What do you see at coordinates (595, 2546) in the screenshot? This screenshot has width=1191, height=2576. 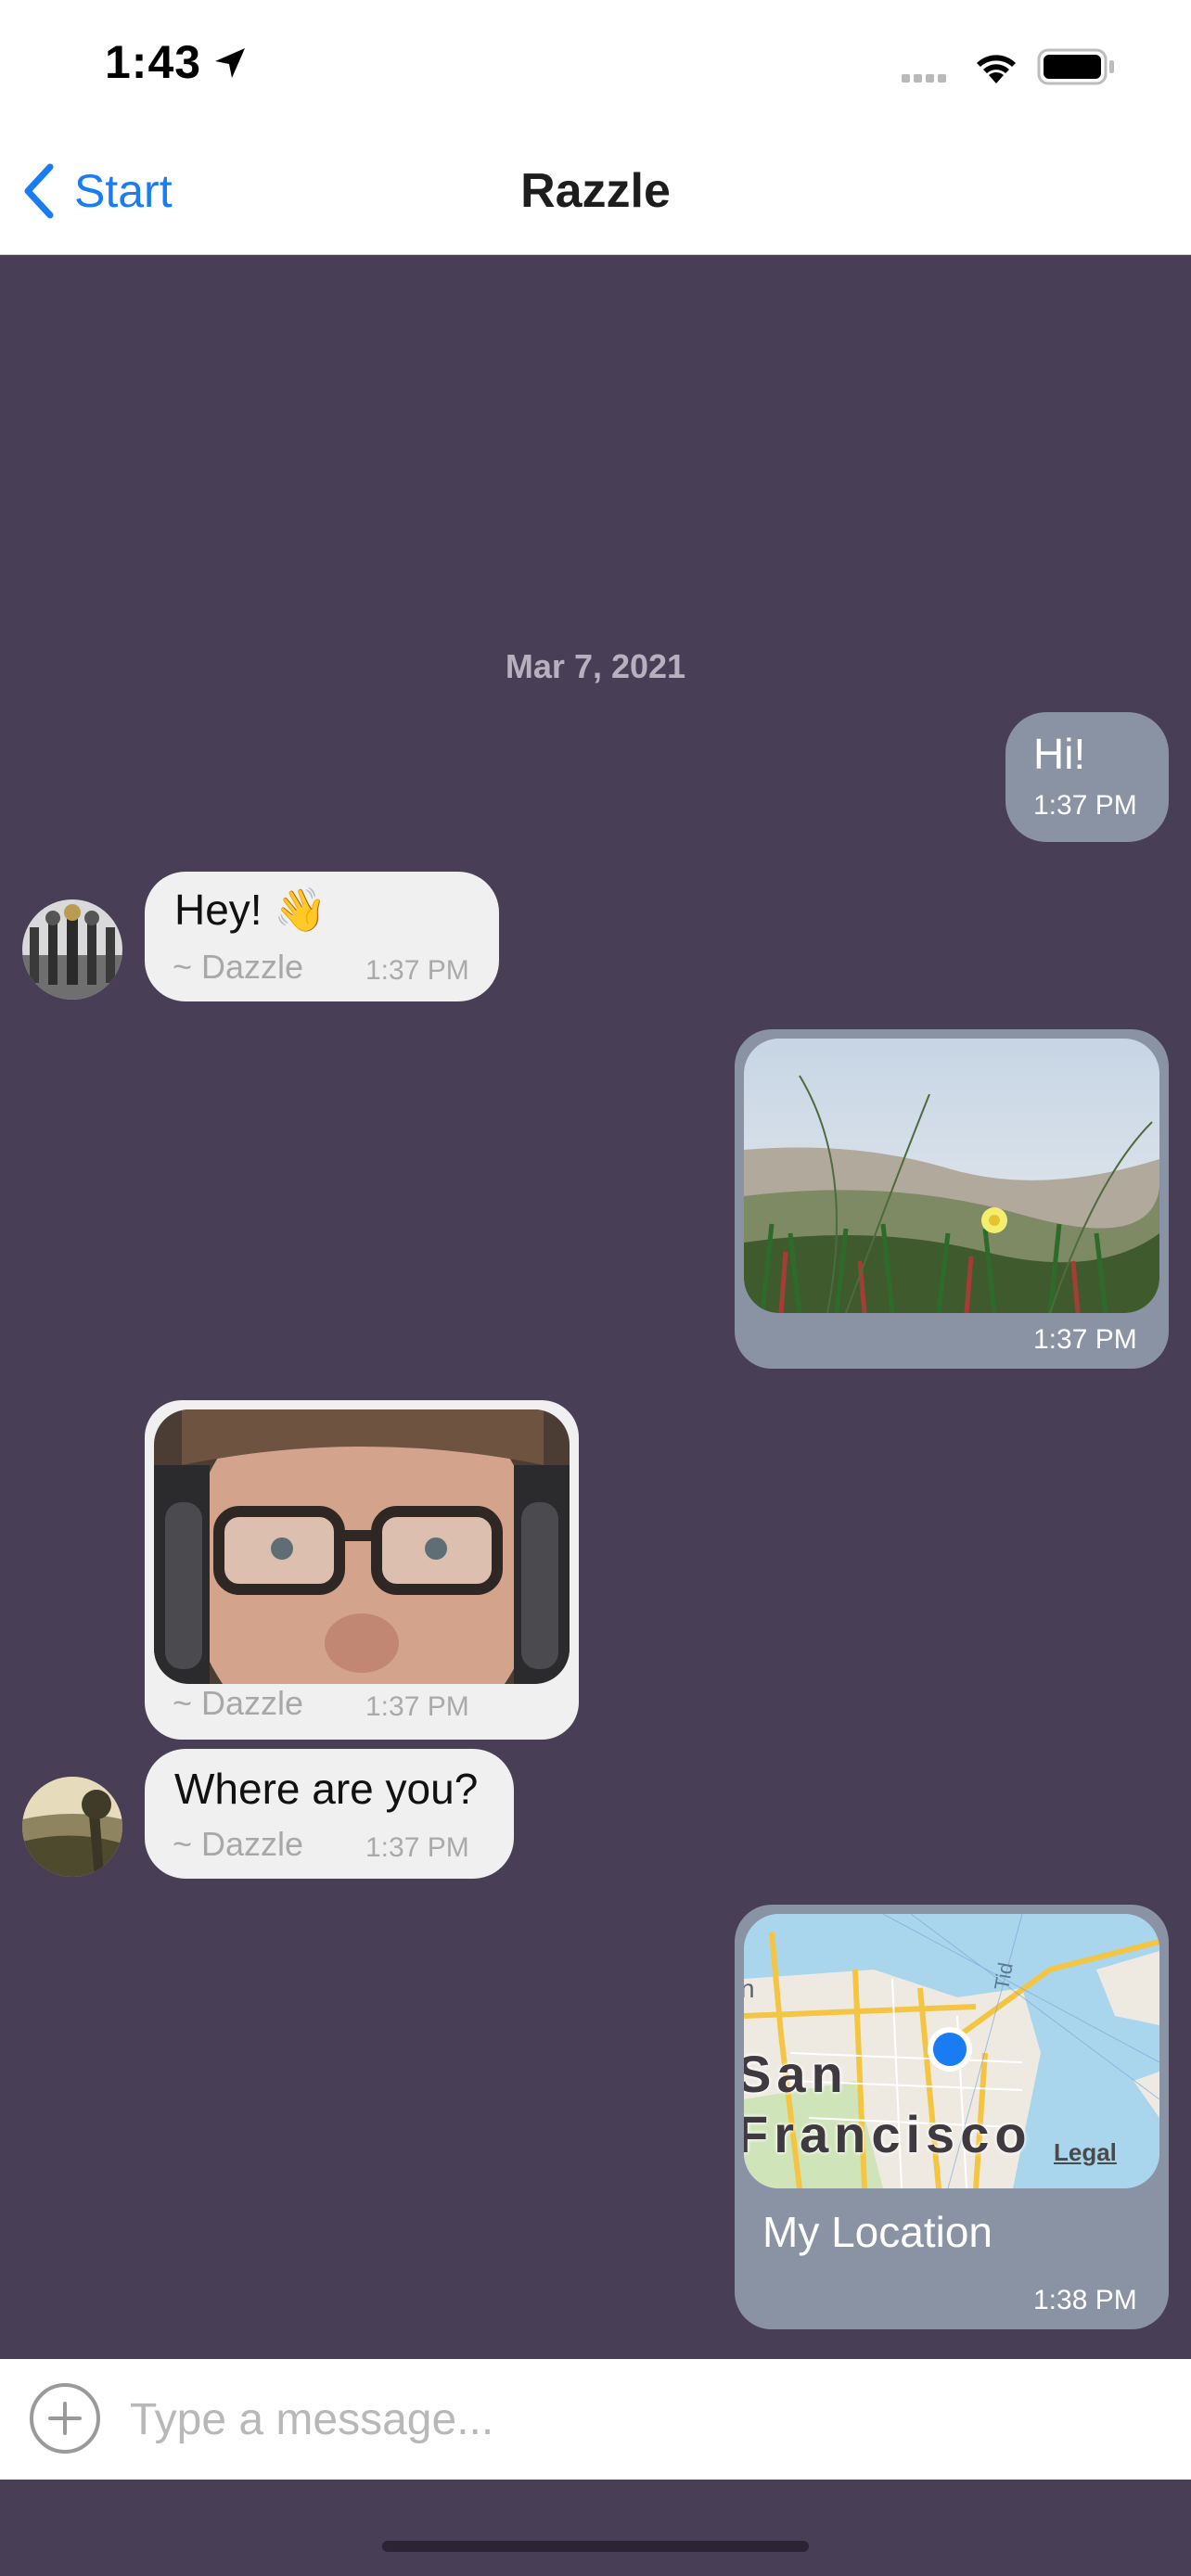 I see `home-indicator` at bounding box center [595, 2546].